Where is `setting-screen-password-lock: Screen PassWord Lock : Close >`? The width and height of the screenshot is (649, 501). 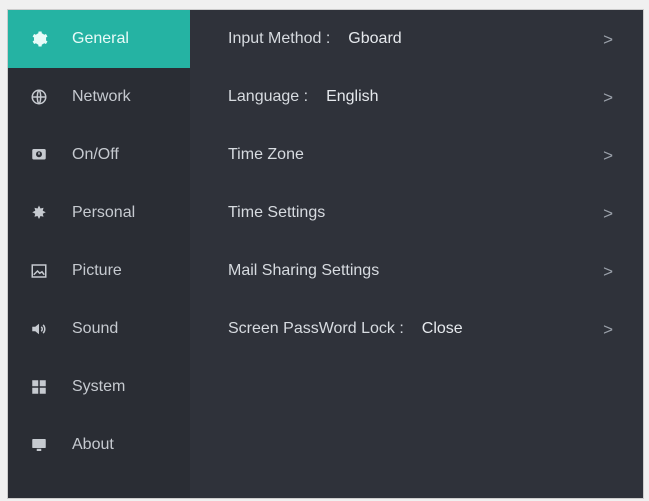 setting-screen-password-lock: Screen PassWord Lock : Close > is located at coordinates (416, 329).